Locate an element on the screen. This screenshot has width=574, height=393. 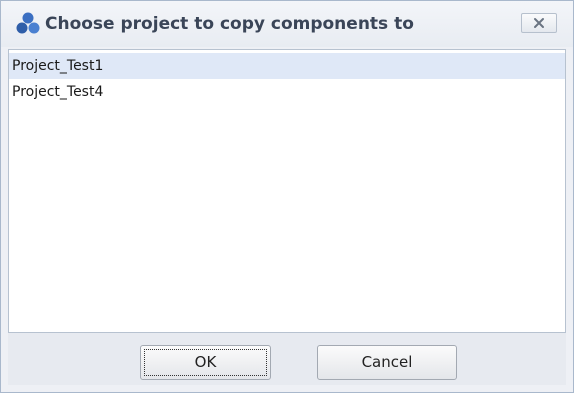
title-bar: Choose project to copy components to is located at coordinates (287, 24).